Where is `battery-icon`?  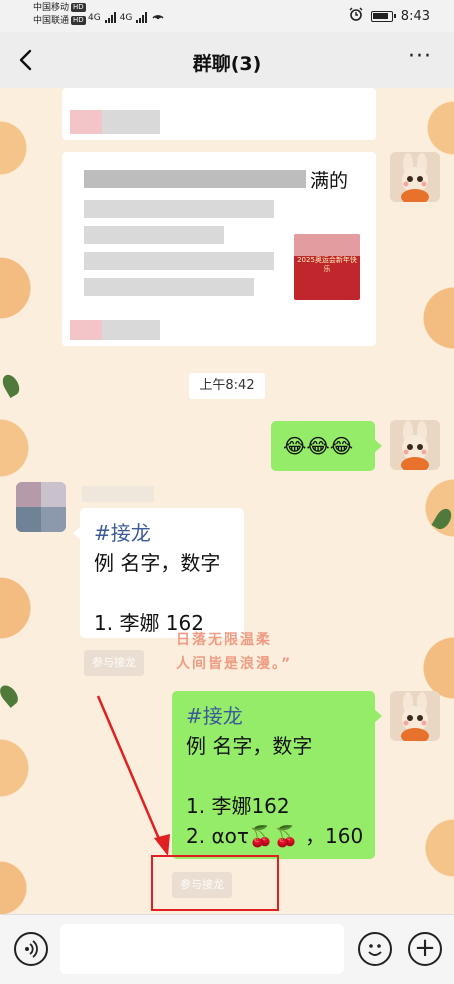 battery-icon is located at coordinates (383, 16).